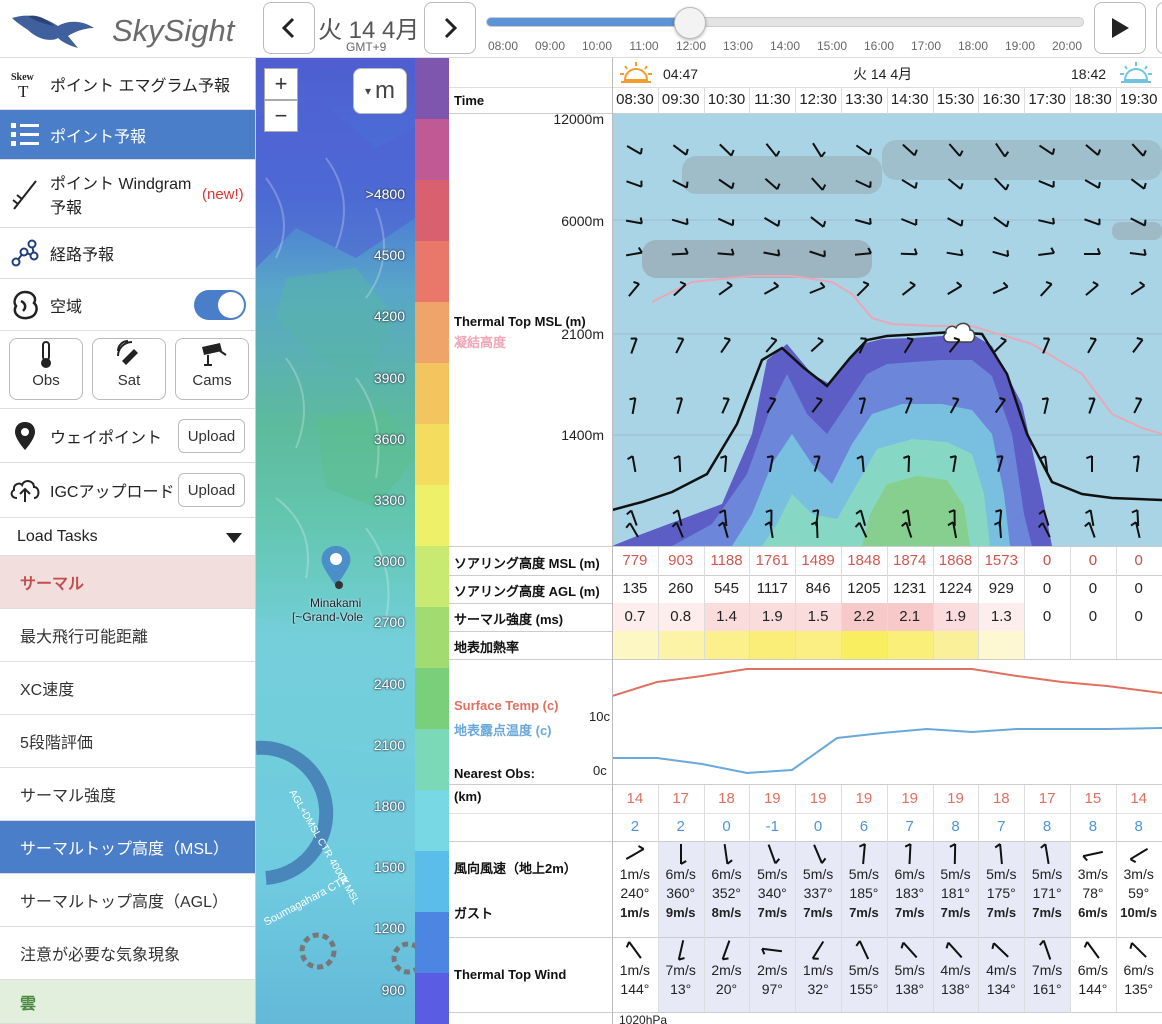 Image resolution: width=1162 pixels, height=1024 pixels. Describe the element at coordinates (127, 688) in the screenshot. I see `menu-xc-speed: XC速度` at that location.